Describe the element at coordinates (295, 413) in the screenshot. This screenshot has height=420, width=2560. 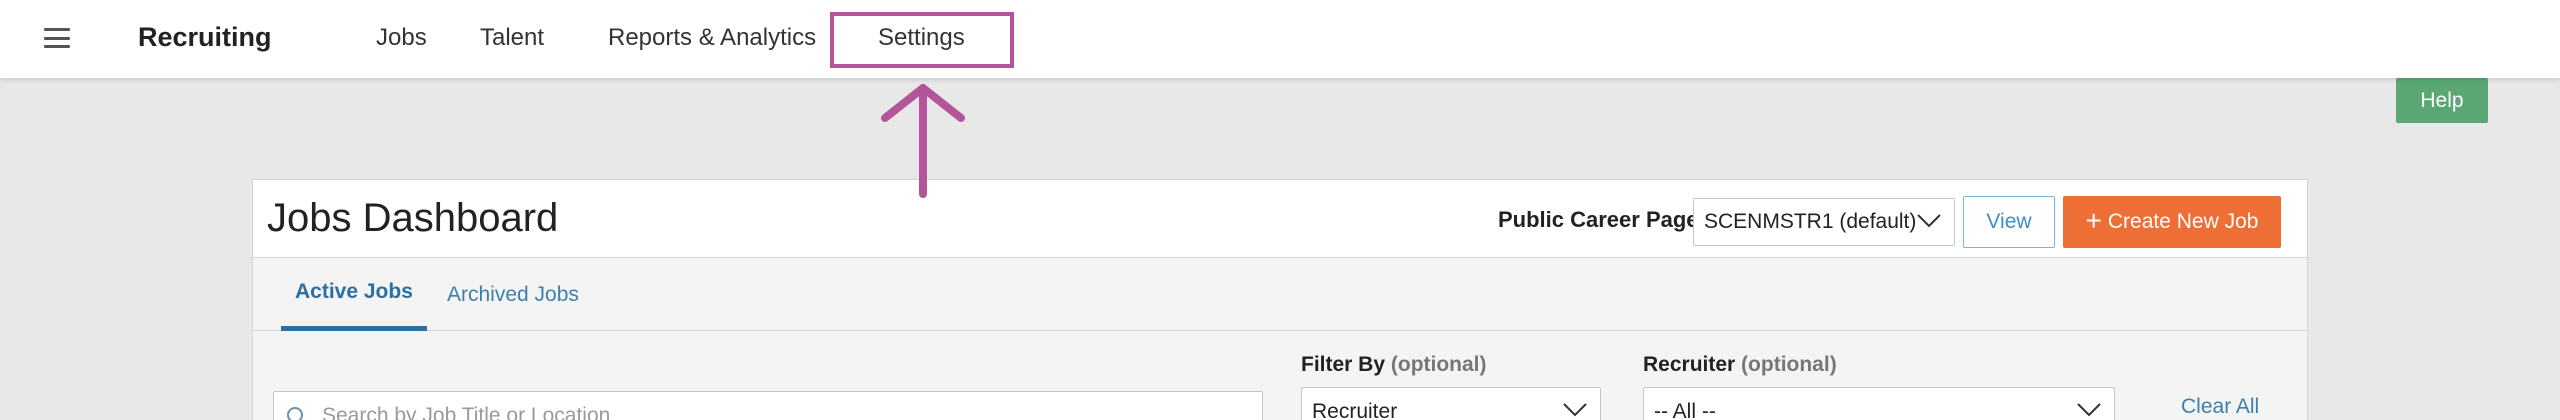
I see `search-icon` at that location.